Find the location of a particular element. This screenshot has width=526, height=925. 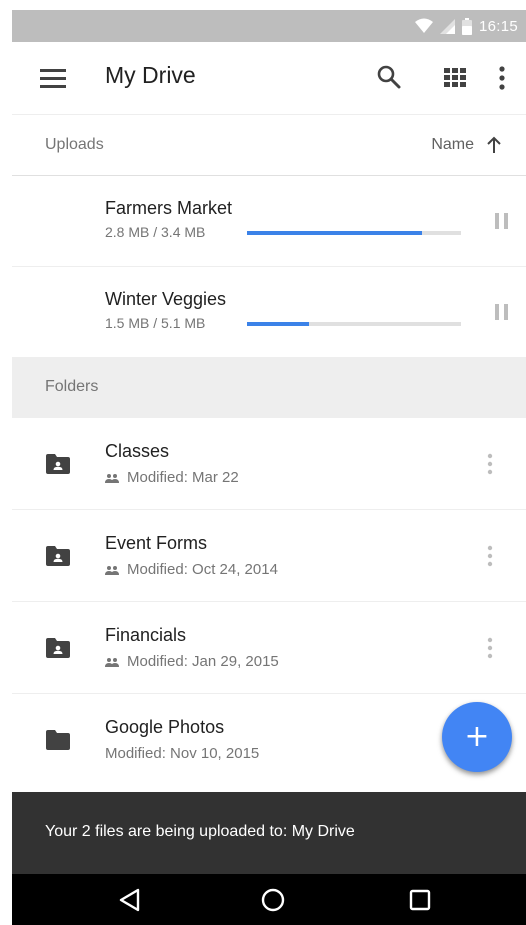

status-time: 16:15 is located at coordinates (498, 26).